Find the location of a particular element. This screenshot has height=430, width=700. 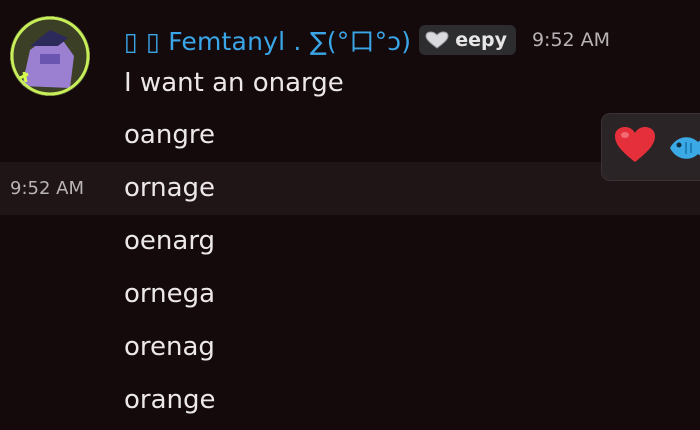

user-tag-badge: eepy is located at coordinates (467, 40).